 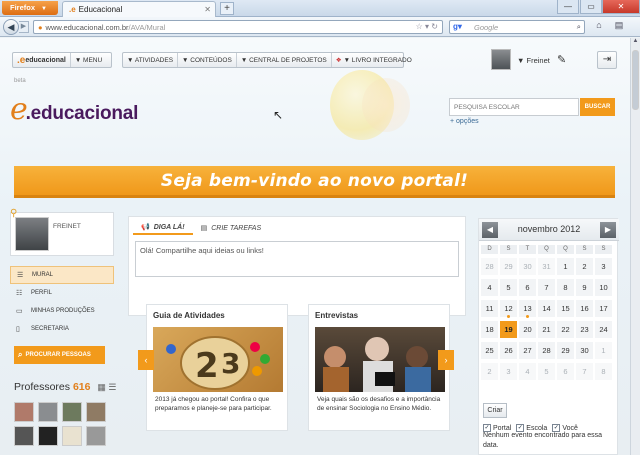 I want to click on browser-tab: .e Educacional ✕, so click(x=139, y=9).